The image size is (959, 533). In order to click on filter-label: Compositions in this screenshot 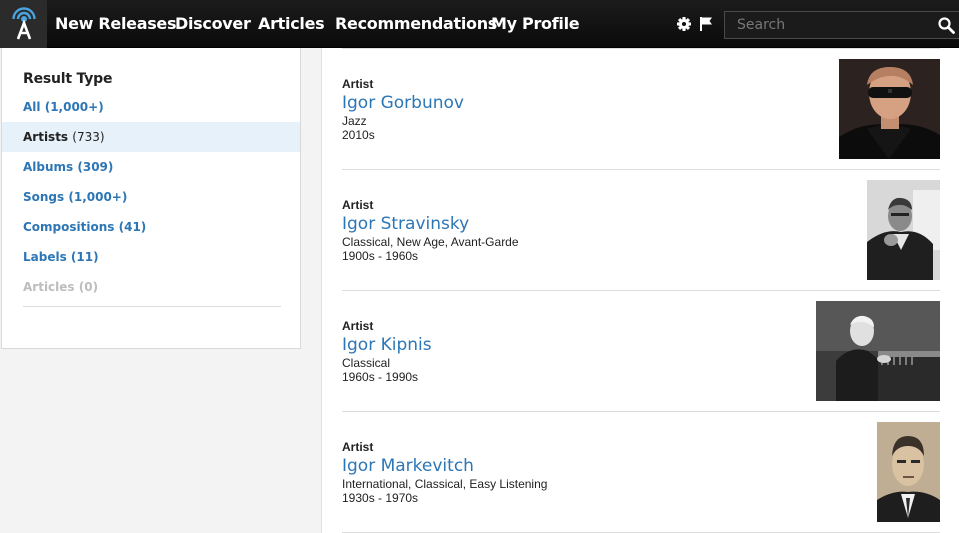, I will do `click(69, 227)`.